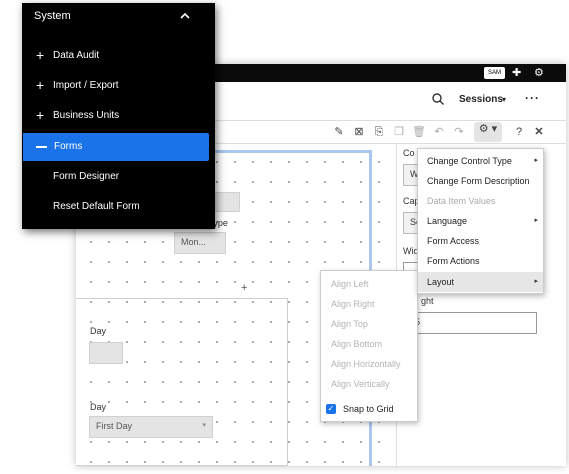 The width and height of the screenshot is (569, 474). Describe the element at coordinates (151, 427) in the screenshot. I see `first-day-dropdown: First Day ▾` at that location.